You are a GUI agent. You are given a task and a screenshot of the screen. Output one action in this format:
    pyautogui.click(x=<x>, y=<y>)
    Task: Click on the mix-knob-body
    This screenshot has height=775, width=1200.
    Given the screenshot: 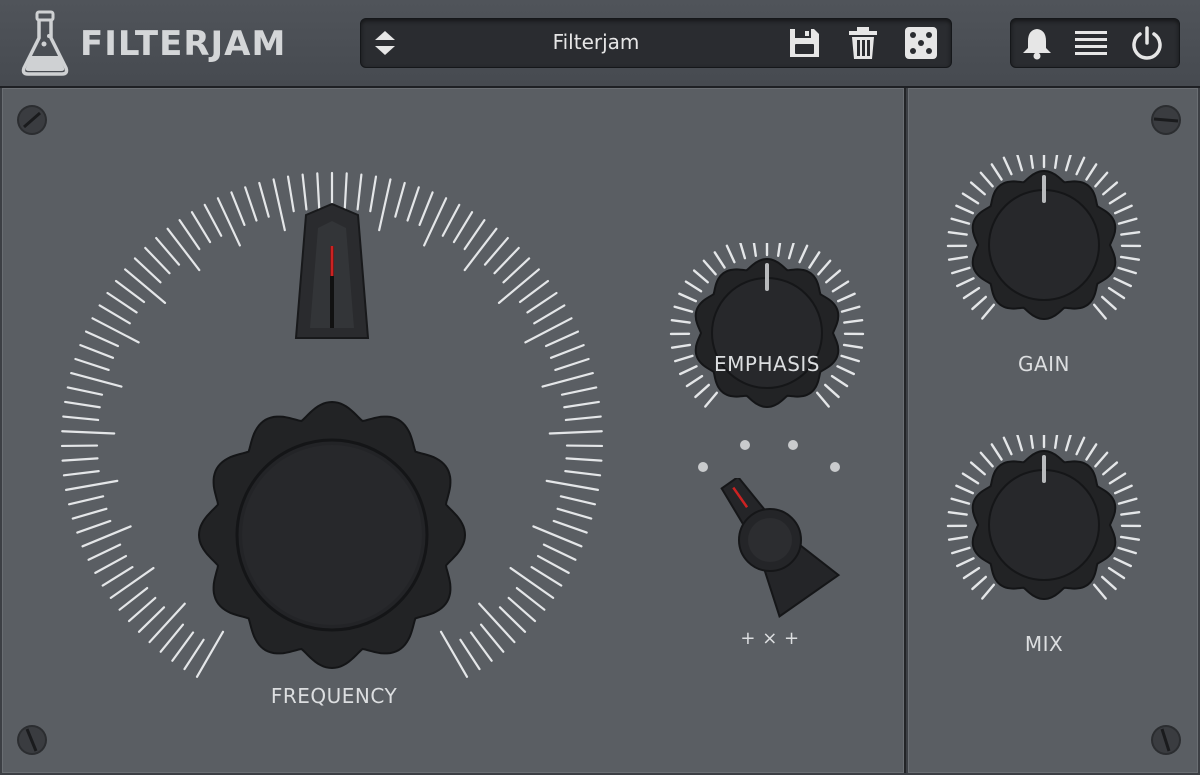 What is the action you would take?
    pyautogui.click(x=1044, y=525)
    